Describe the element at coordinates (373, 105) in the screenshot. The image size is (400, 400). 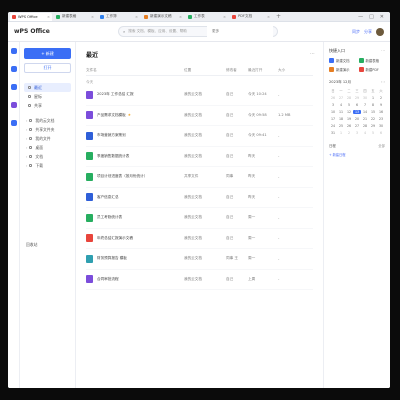
I see `calendar-day: 8` at that location.